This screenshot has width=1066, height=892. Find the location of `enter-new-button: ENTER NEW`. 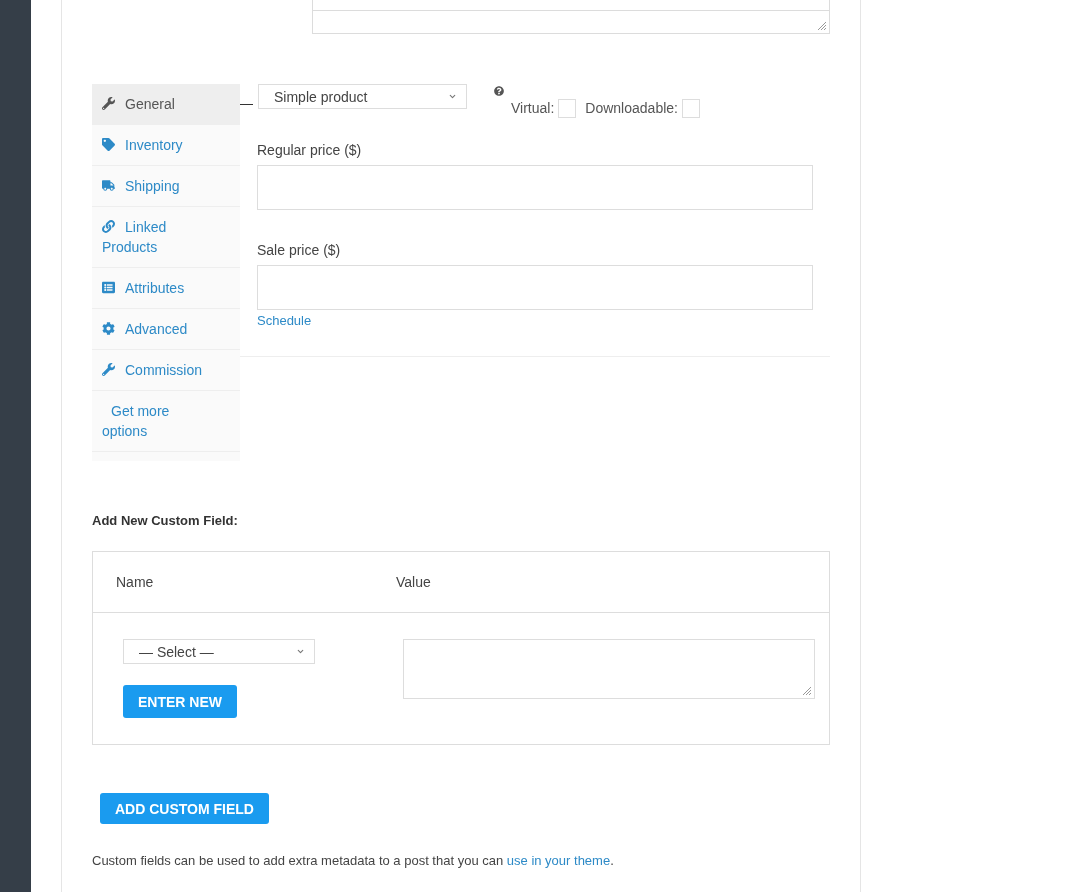

enter-new-button: ENTER NEW is located at coordinates (180, 701).